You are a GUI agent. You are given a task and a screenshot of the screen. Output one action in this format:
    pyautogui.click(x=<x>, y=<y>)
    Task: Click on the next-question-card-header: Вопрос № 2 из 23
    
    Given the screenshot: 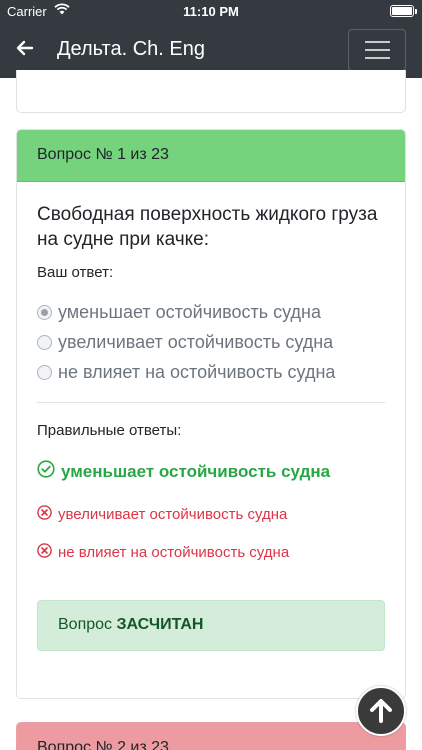 What is the action you would take?
    pyautogui.click(x=211, y=736)
    